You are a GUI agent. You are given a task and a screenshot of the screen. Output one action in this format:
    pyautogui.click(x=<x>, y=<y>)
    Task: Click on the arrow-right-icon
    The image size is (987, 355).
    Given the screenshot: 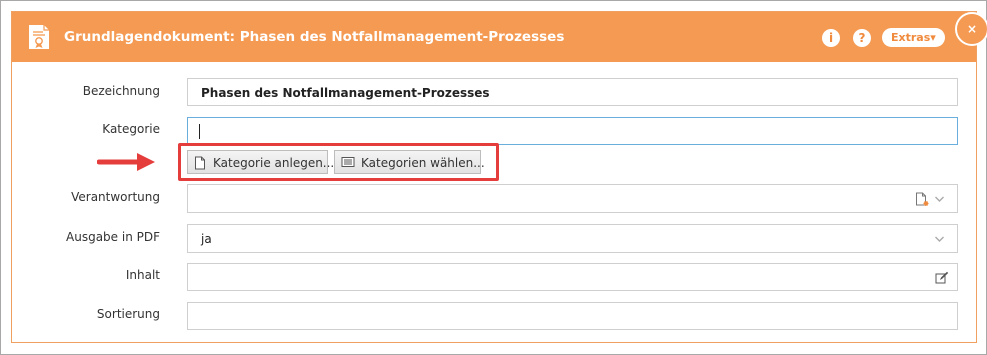 What is the action you would take?
    pyautogui.click(x=126, y=162)
    